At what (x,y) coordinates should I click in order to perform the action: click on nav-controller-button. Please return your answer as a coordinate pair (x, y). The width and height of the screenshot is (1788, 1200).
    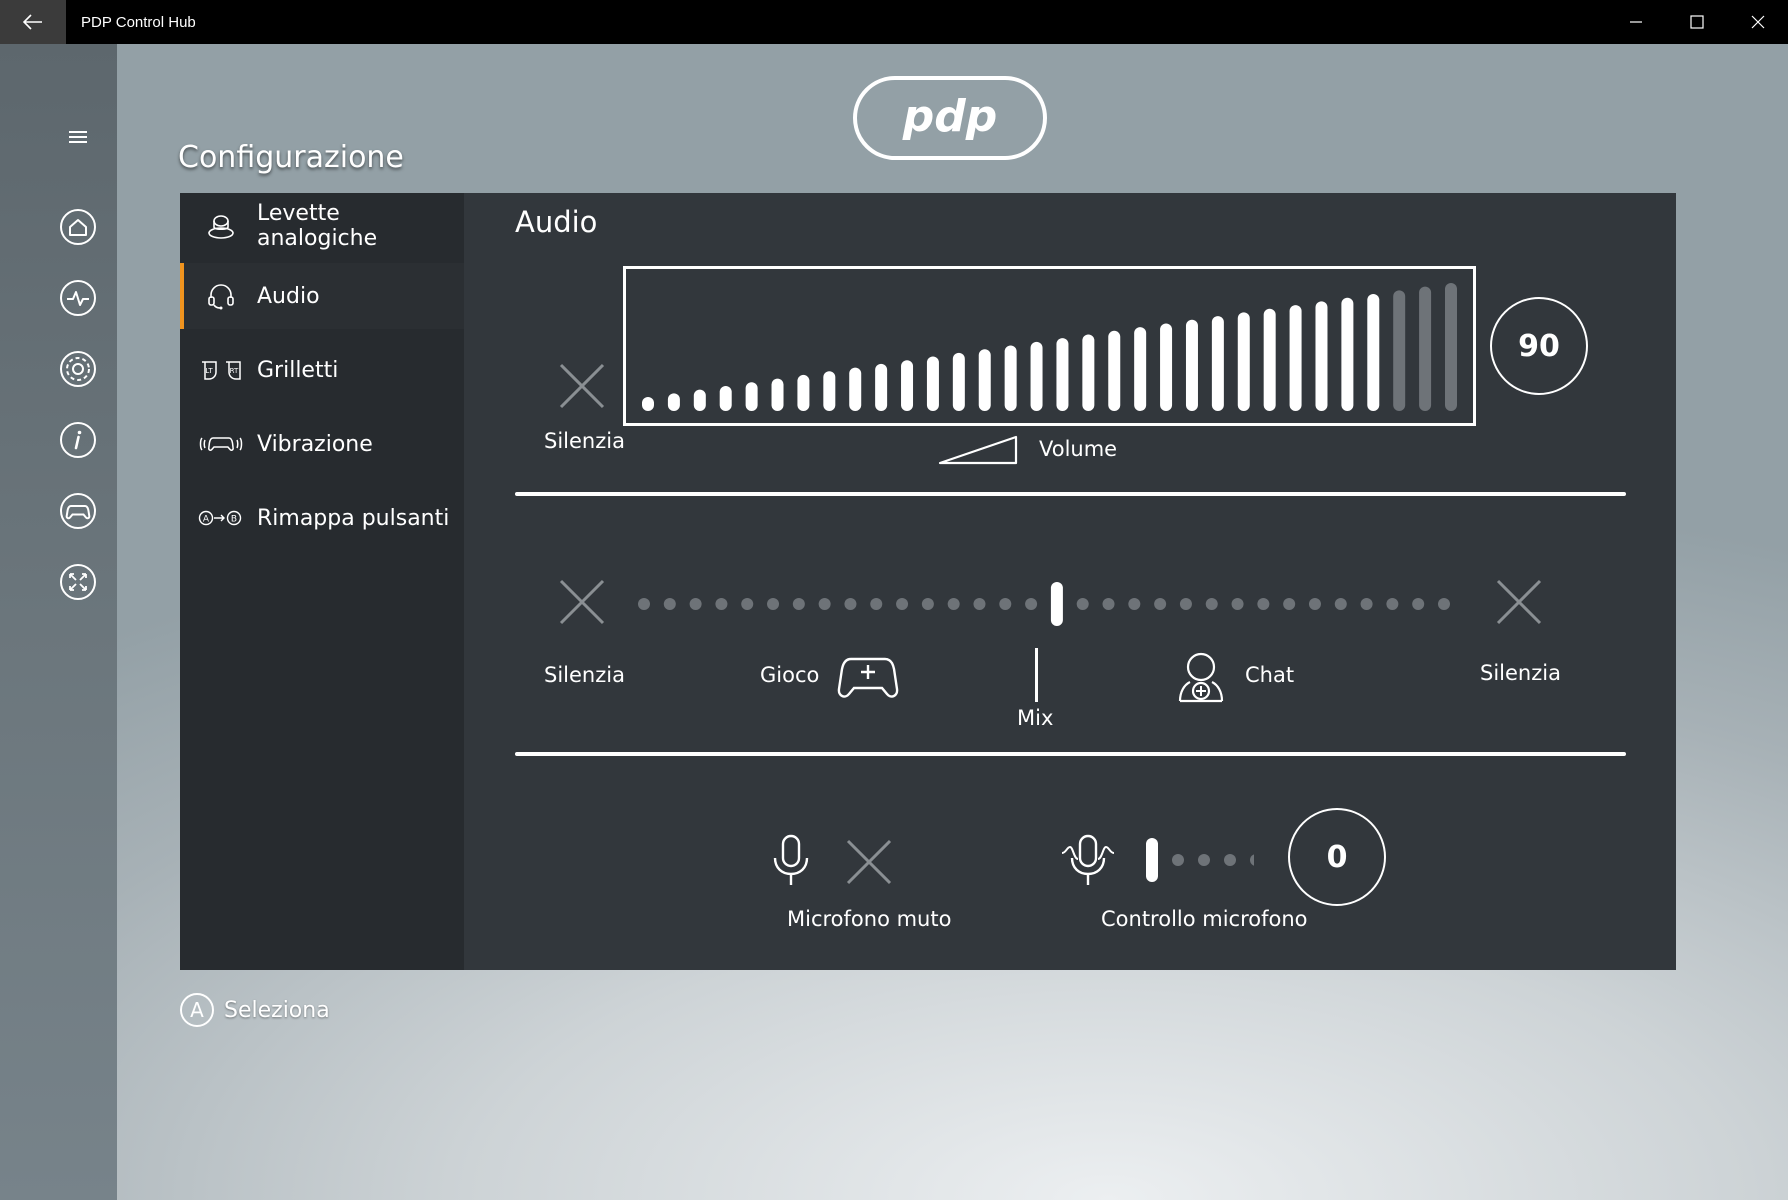
    Looking at the image, I should click on (78, 511).